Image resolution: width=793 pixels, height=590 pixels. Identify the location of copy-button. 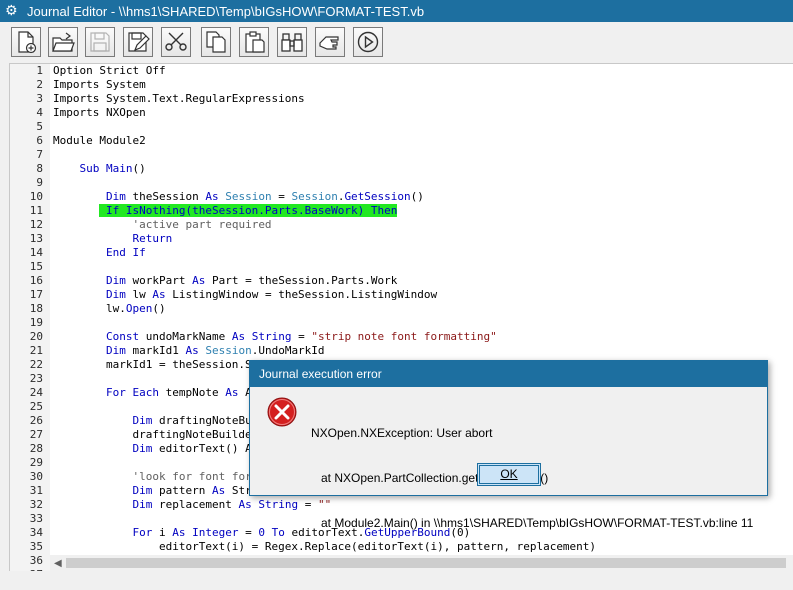
(216, 42).